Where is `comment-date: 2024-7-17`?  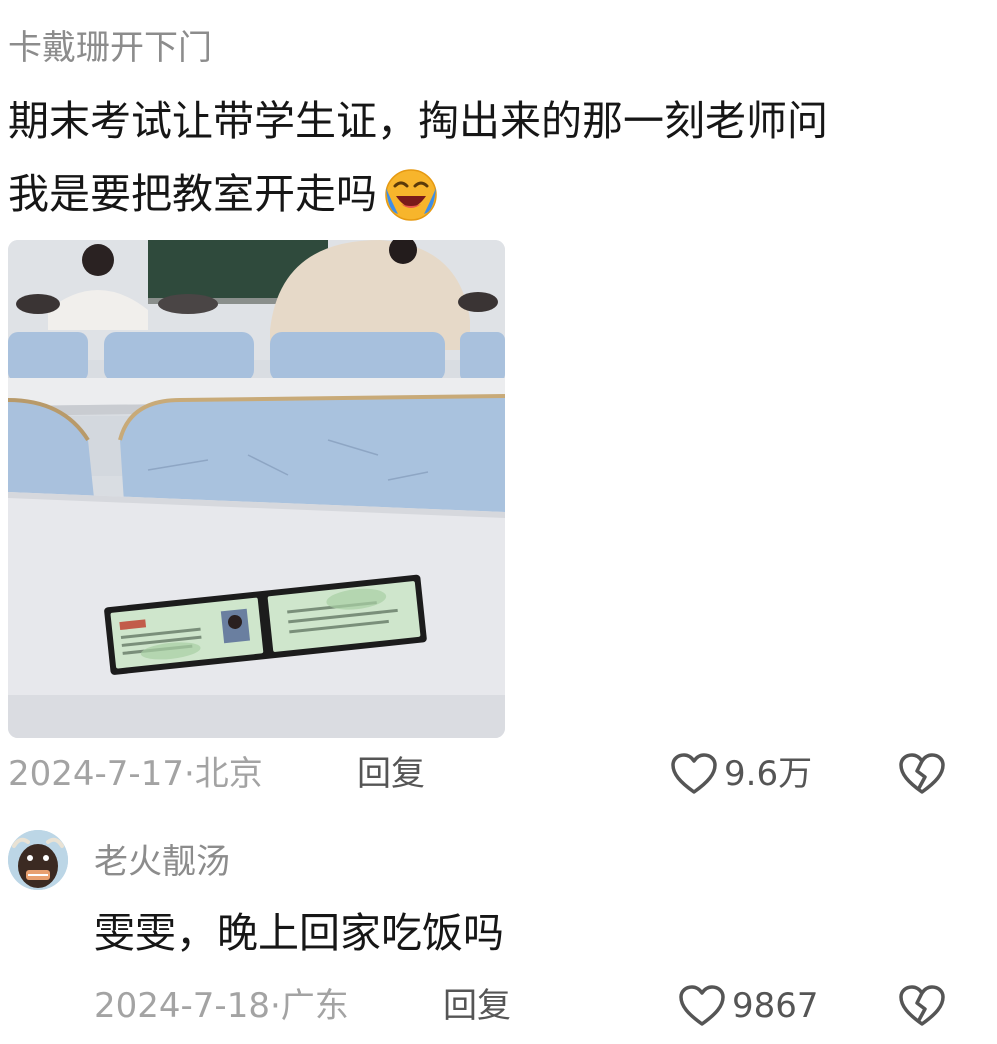 comment-date: 2024-7-17 is located at coordinates (96, 774).